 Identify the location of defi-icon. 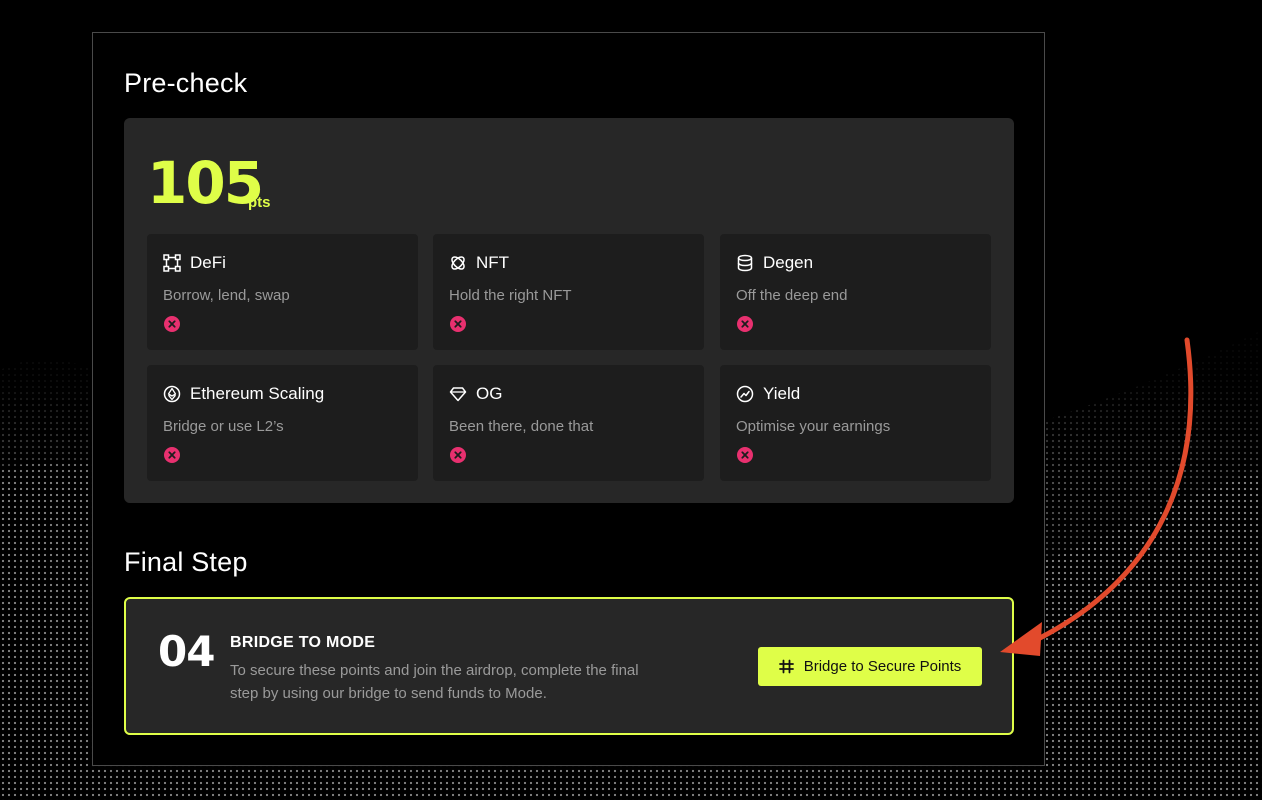
(172, 263).